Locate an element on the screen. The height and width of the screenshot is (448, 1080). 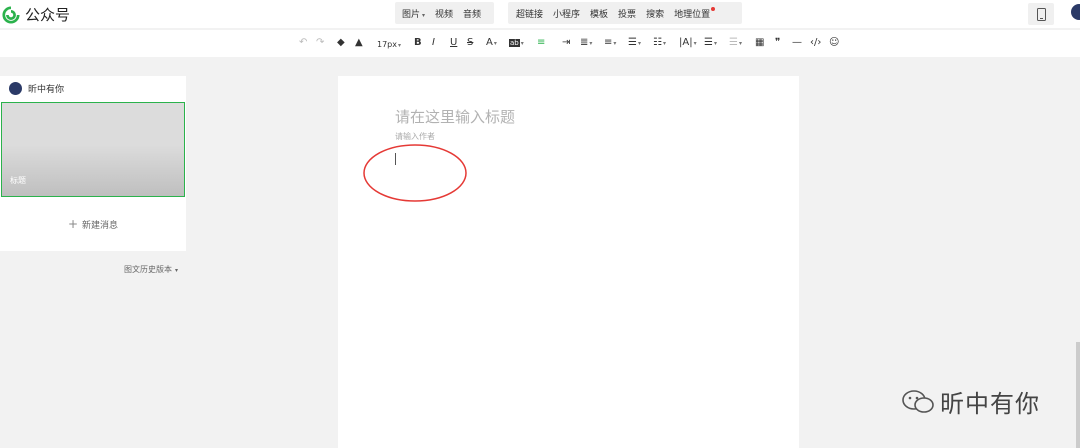
insert-other-group: 超链接 小程序 模板 投票 搜索 地理位置 is located at coordinates (625, 13).